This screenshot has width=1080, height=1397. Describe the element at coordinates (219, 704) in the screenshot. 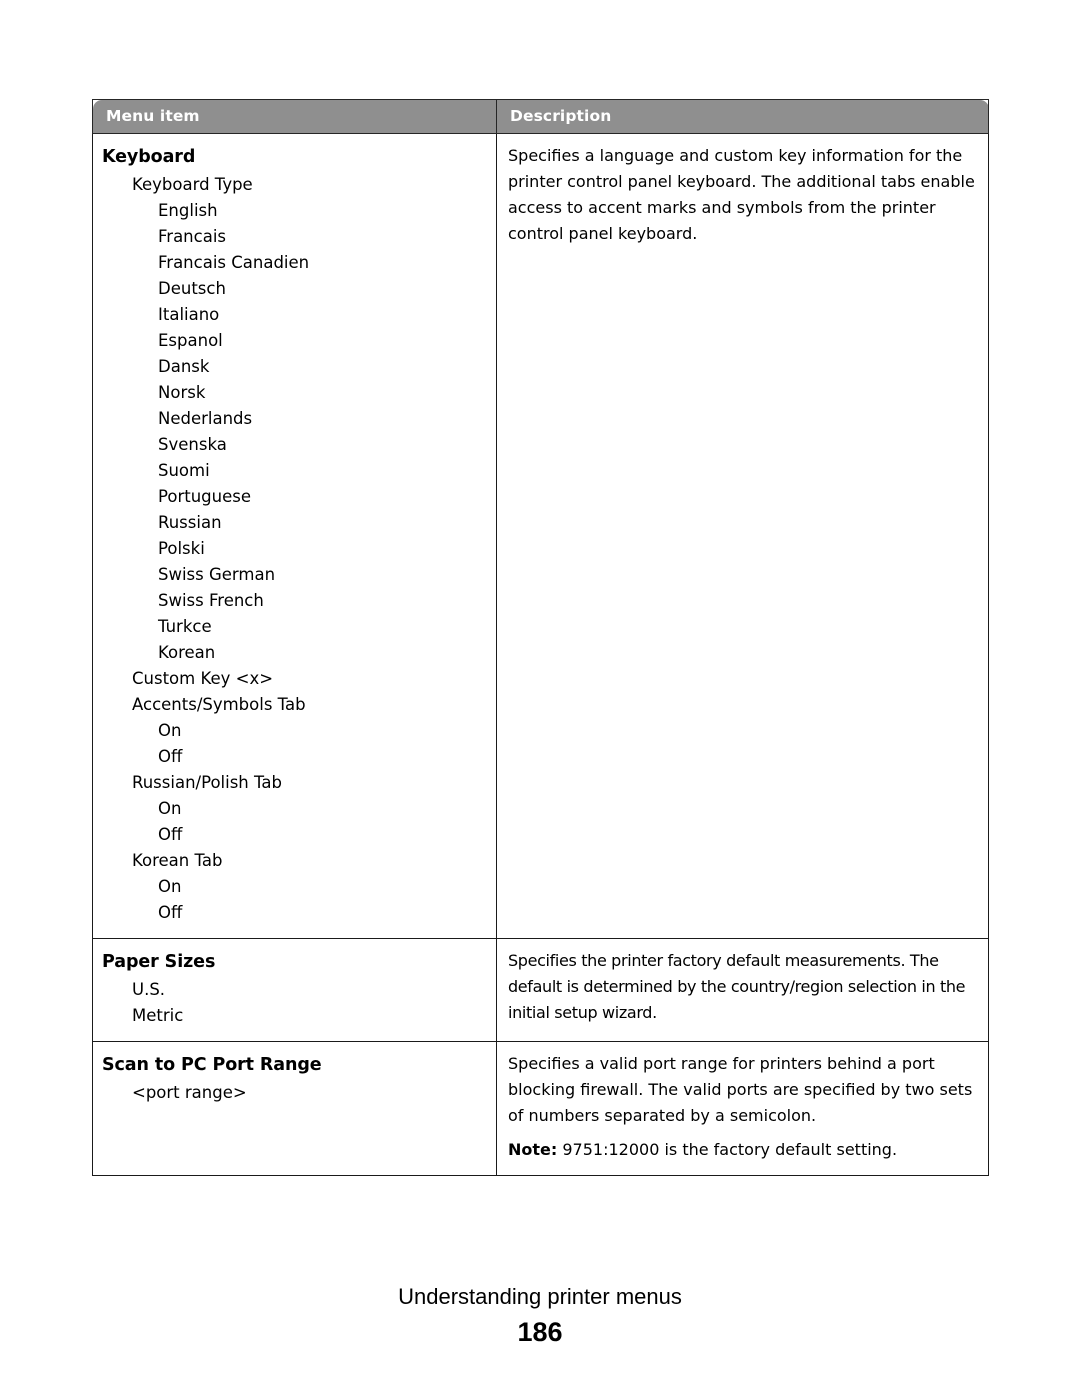

I see `menu-item-option: Accents/Symbols Tab` at that location.